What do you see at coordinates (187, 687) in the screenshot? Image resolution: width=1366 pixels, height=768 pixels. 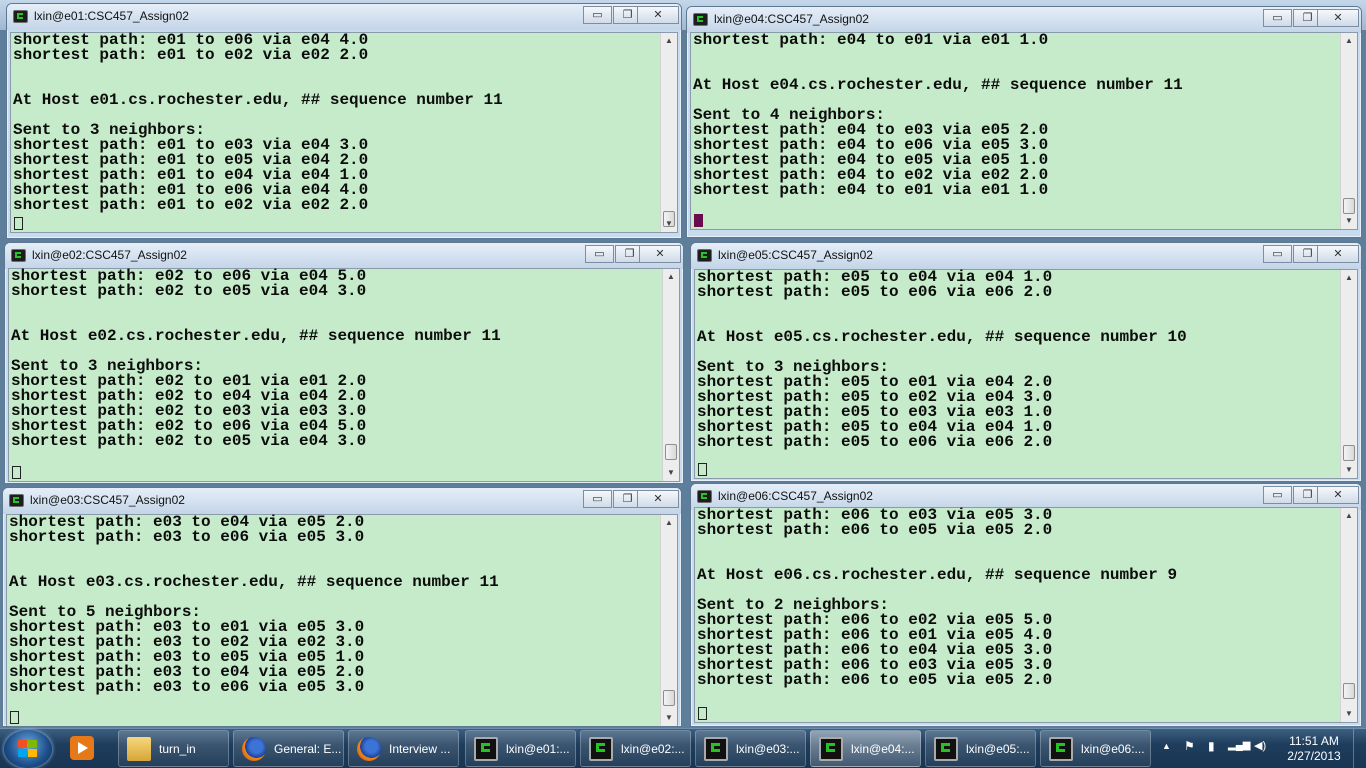 I see `terminal-line: shortest path: e03 to e06 via e05 3.0` at bounding box center [187, 687].